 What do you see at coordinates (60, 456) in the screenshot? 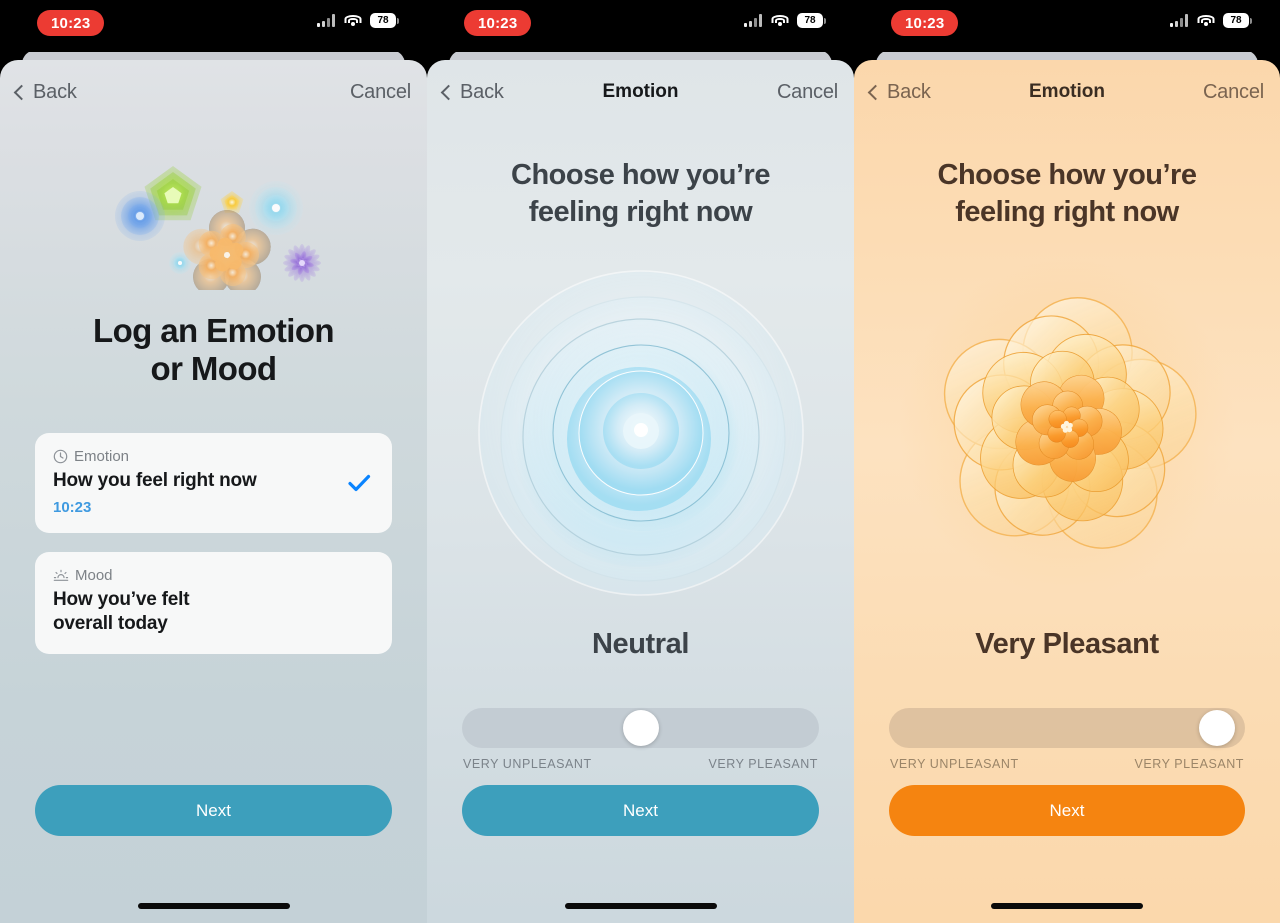
I see `clock-icon` at bounding box center [60, 456].